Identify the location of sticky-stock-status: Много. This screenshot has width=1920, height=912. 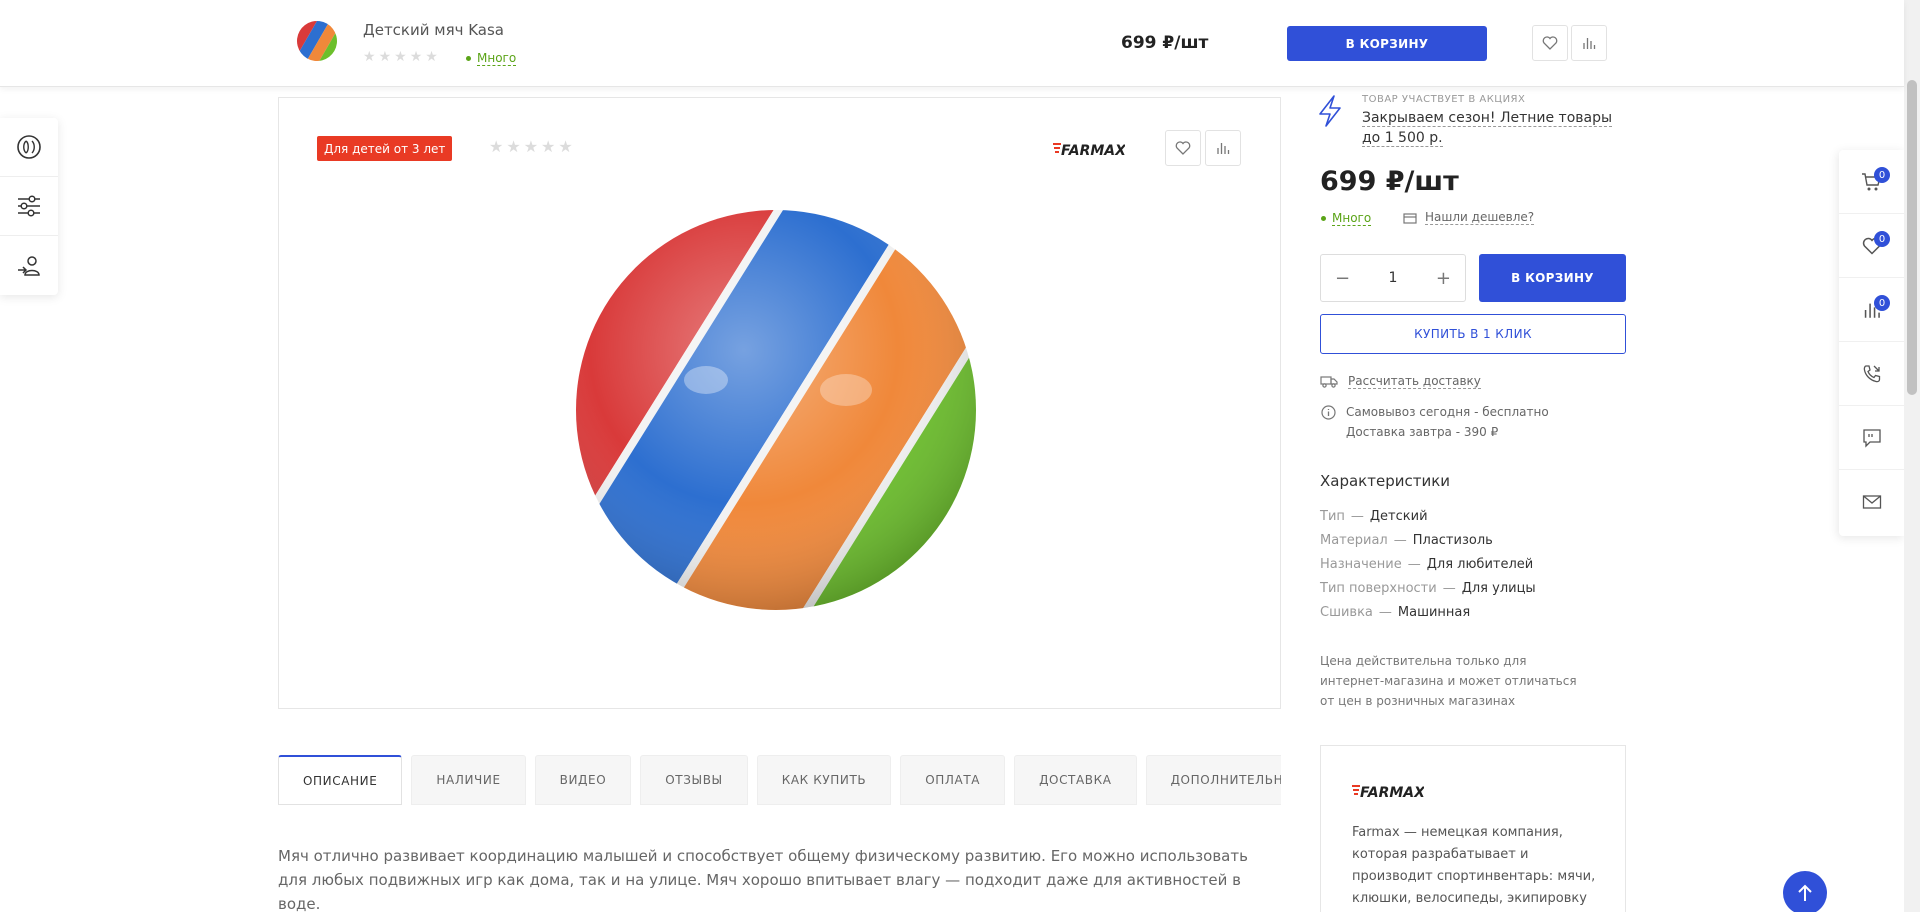
(491, 58).